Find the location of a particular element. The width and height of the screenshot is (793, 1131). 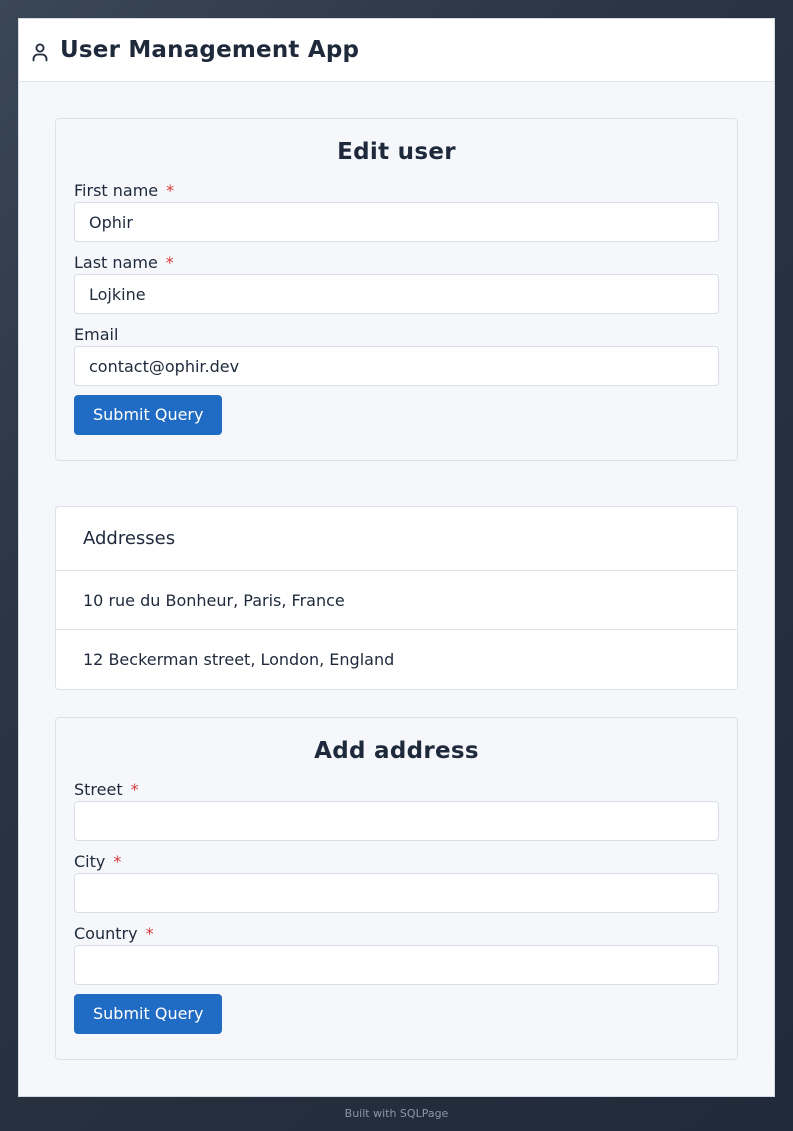

first-name-input is located at coordinates (396, 222).